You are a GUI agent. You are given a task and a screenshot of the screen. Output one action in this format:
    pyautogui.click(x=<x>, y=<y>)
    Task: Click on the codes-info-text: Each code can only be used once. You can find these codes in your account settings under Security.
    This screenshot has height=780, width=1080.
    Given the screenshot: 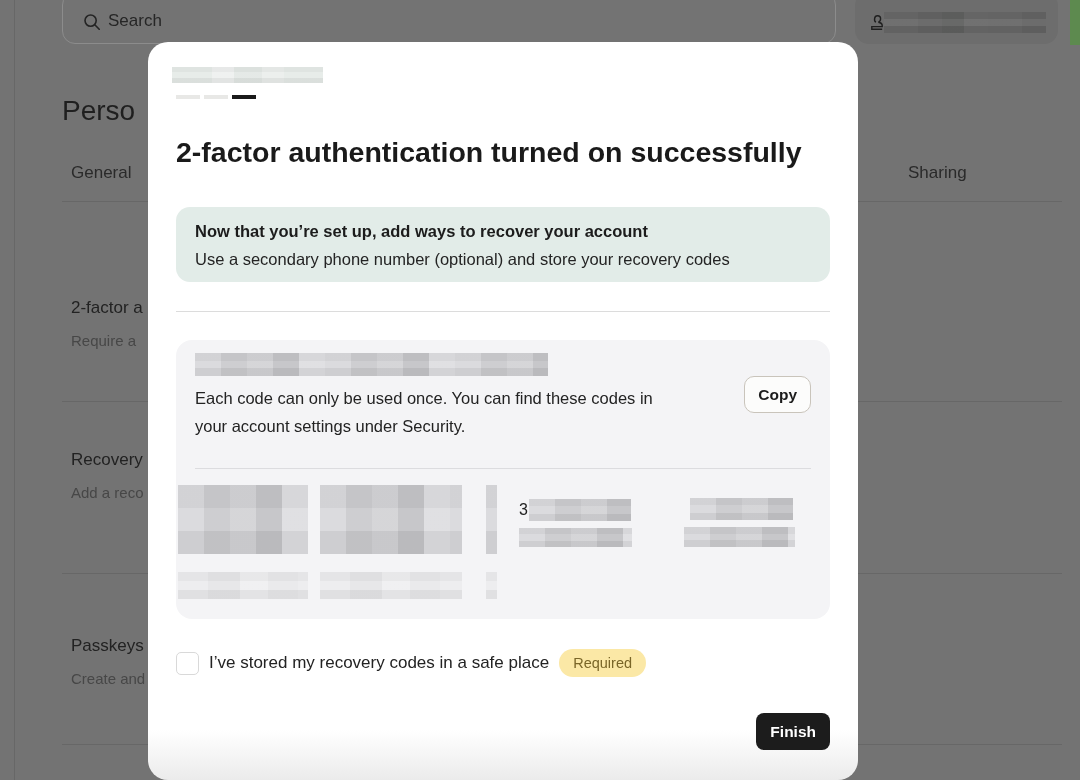 What is the action you would take?
    pyautogui.click(x=424, y=412)
    